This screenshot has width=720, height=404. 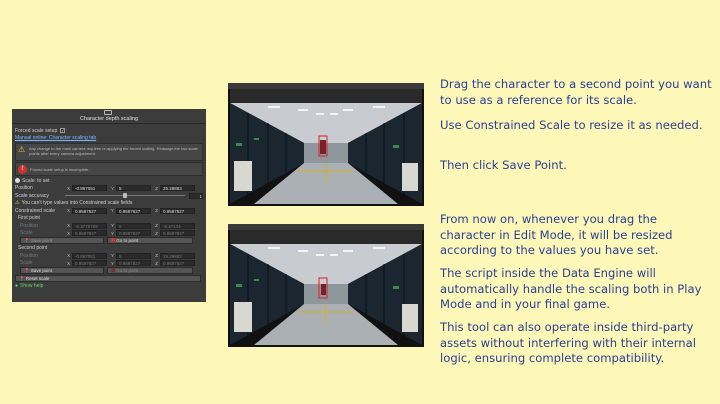 What do you see at coordinates (109, 139) in the screenshot?
I see `manual-link-row: Manual online: Character scaling tab` at bounding box center [109, 139].